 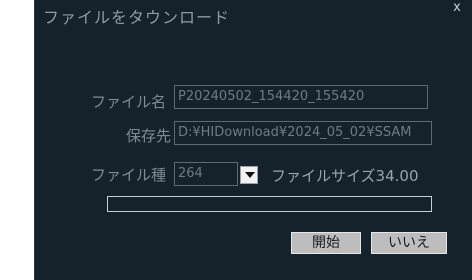 I want to click on filetype-label: ファイル種, so click(x=129, y=175).